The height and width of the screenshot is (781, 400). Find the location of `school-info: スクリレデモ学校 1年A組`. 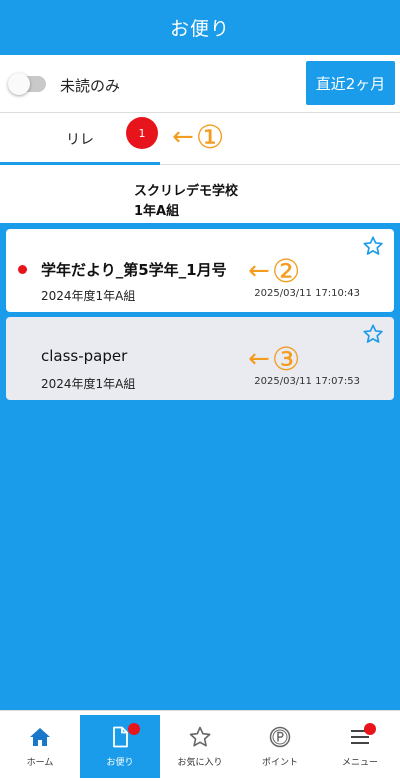

school-info: スクリレデモ学校 1年A組 is located at coordinates (200, 194).